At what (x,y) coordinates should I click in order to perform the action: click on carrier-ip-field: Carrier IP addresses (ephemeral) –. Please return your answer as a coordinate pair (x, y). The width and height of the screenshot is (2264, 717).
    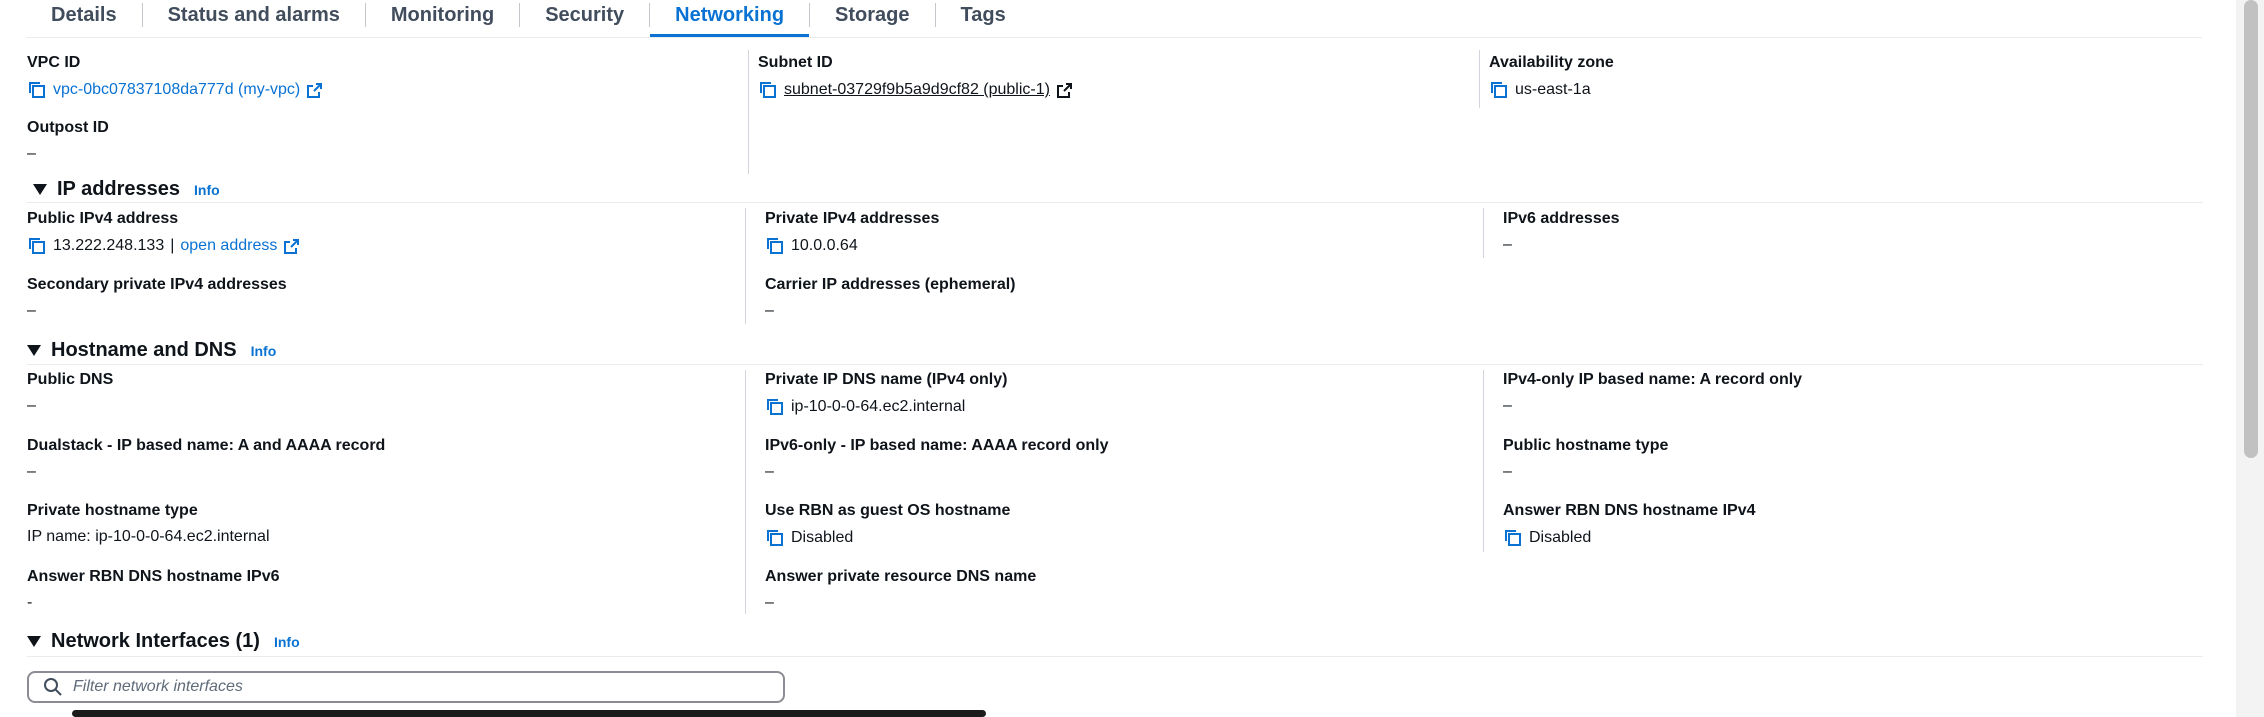
    Looking at the image, I should click on (890, 298).